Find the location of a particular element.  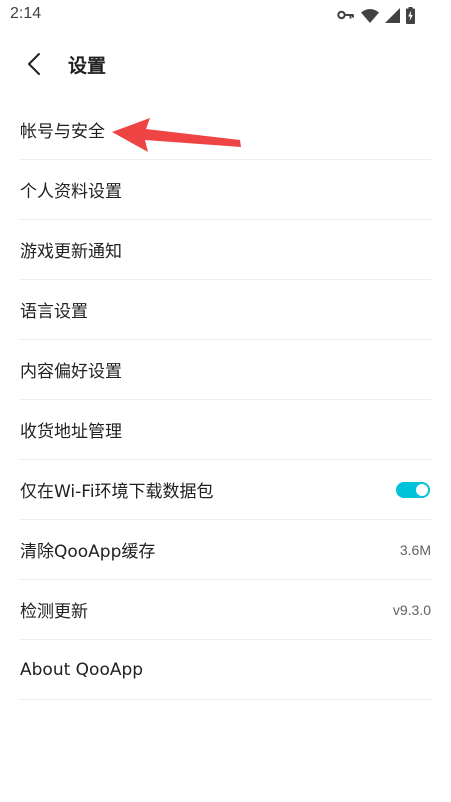

status-time: 2:14 is located at coordinates (26, 13).